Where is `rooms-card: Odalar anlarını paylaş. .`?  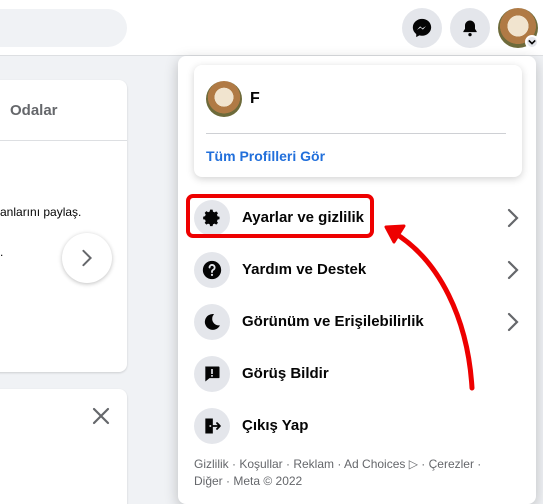 rooms-card: Odalar anlarını paylaş. . is located at coordinates (63, 226).